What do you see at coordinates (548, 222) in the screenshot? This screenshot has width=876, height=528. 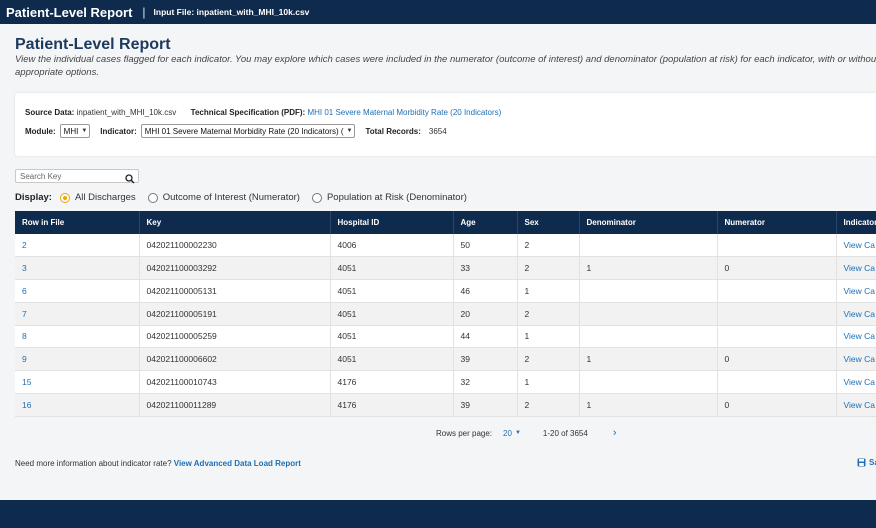 I see `col-header-sex: Sex` at bounding box center [548, 222].